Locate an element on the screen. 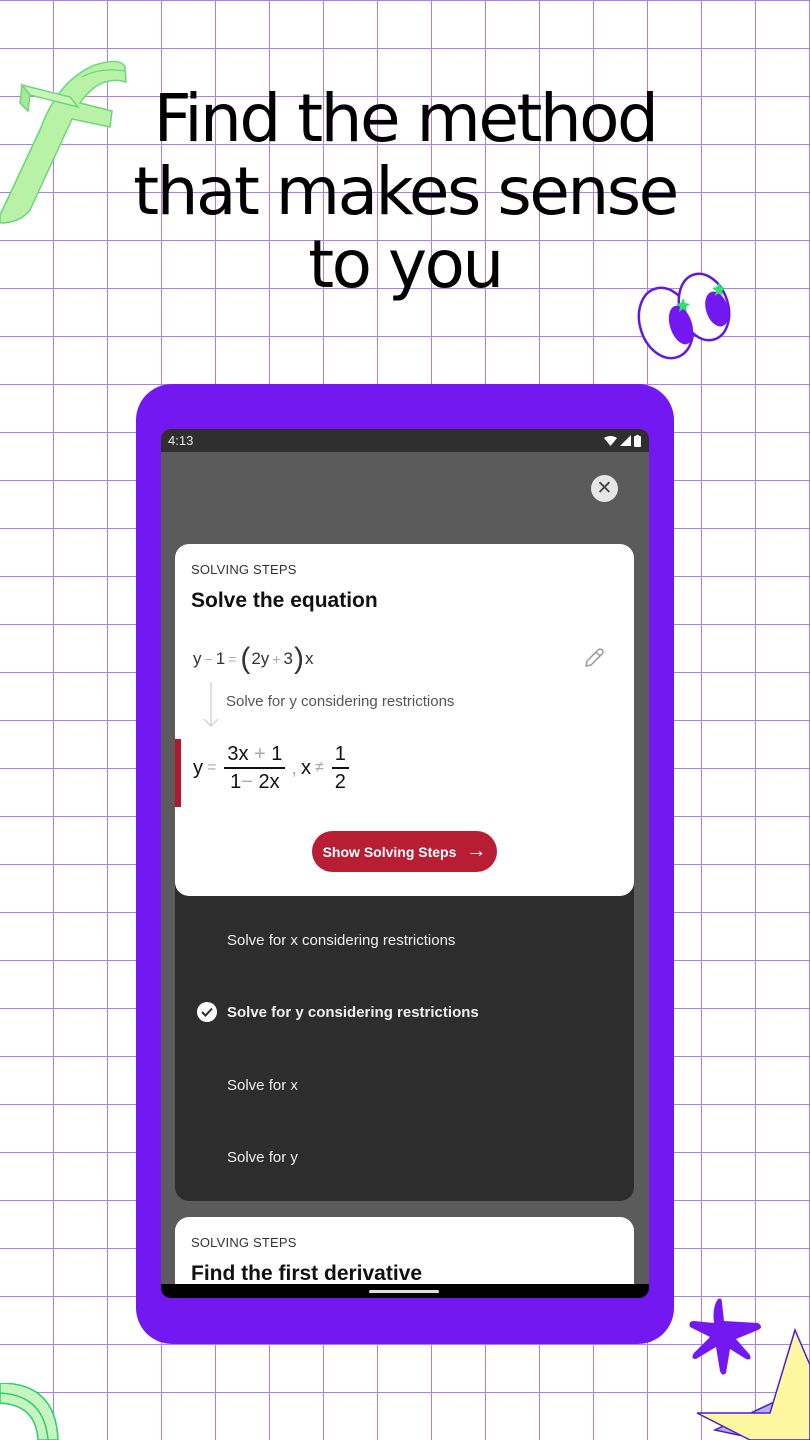  method-option: Solve for y is located at coordinates (404, 1157).